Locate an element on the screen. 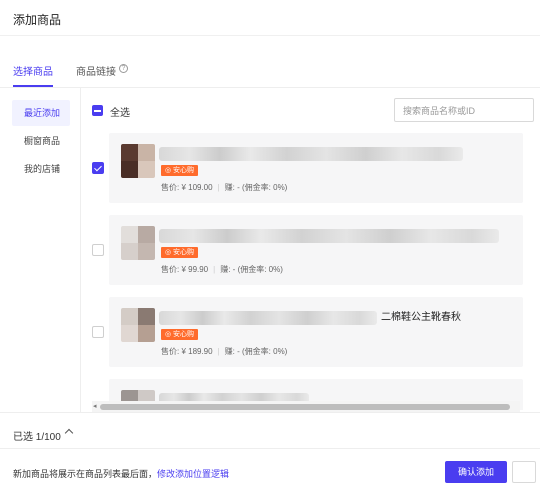 The image size is (540, 494). selection-bar: 已选 1/100 is located at coordinates (270, 430).